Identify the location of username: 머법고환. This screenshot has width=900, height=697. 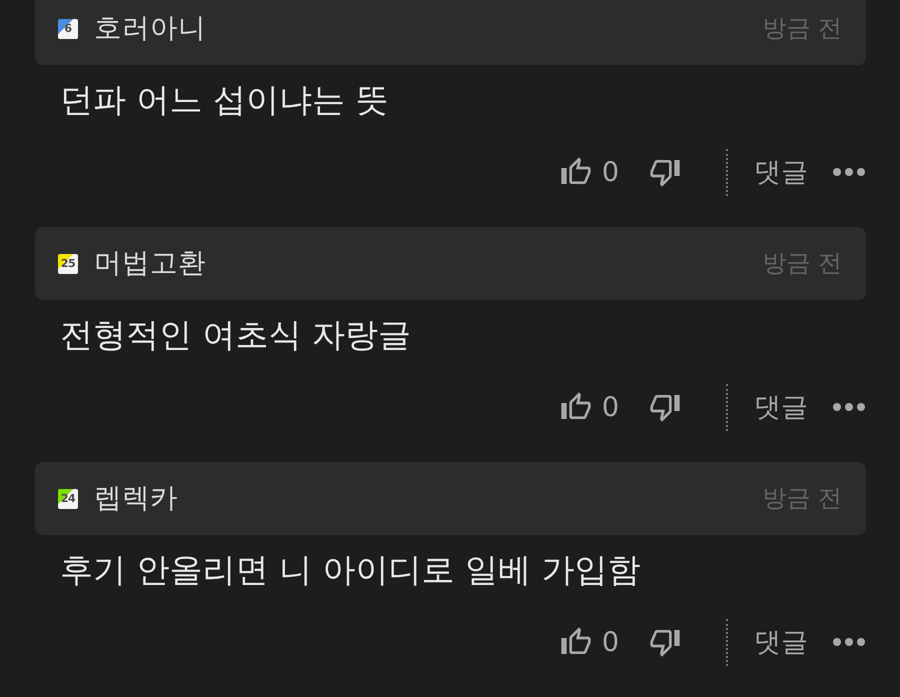
(150, 263).